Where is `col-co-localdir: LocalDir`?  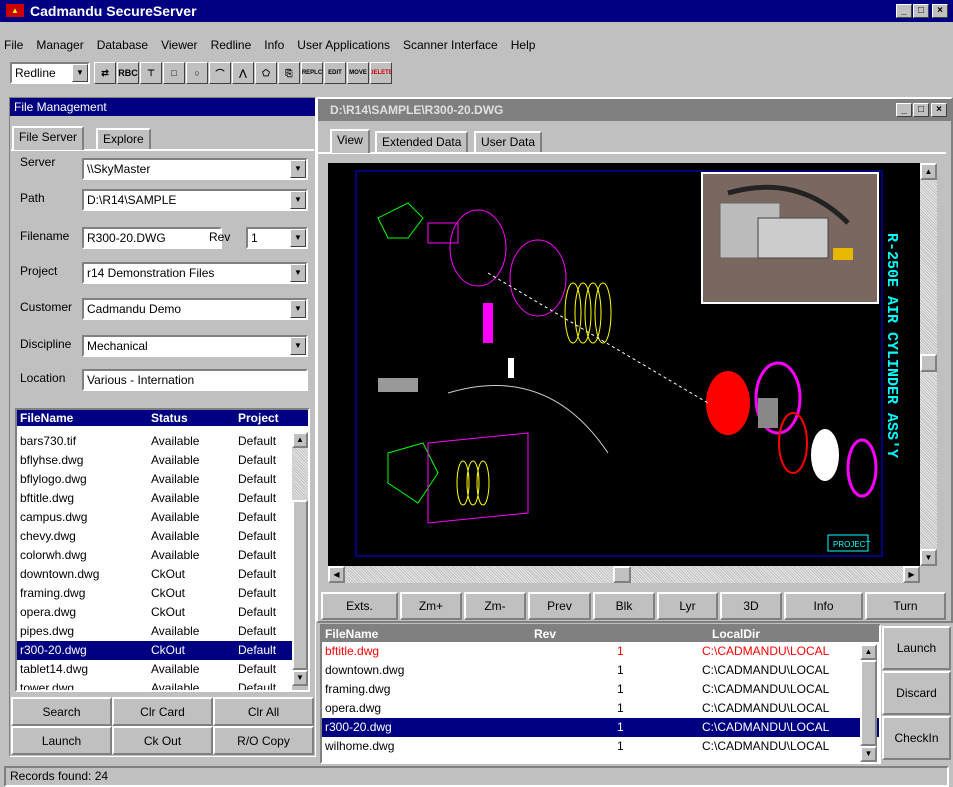
col-co-localdir: LocalDir is located at coordinates (787, 634).